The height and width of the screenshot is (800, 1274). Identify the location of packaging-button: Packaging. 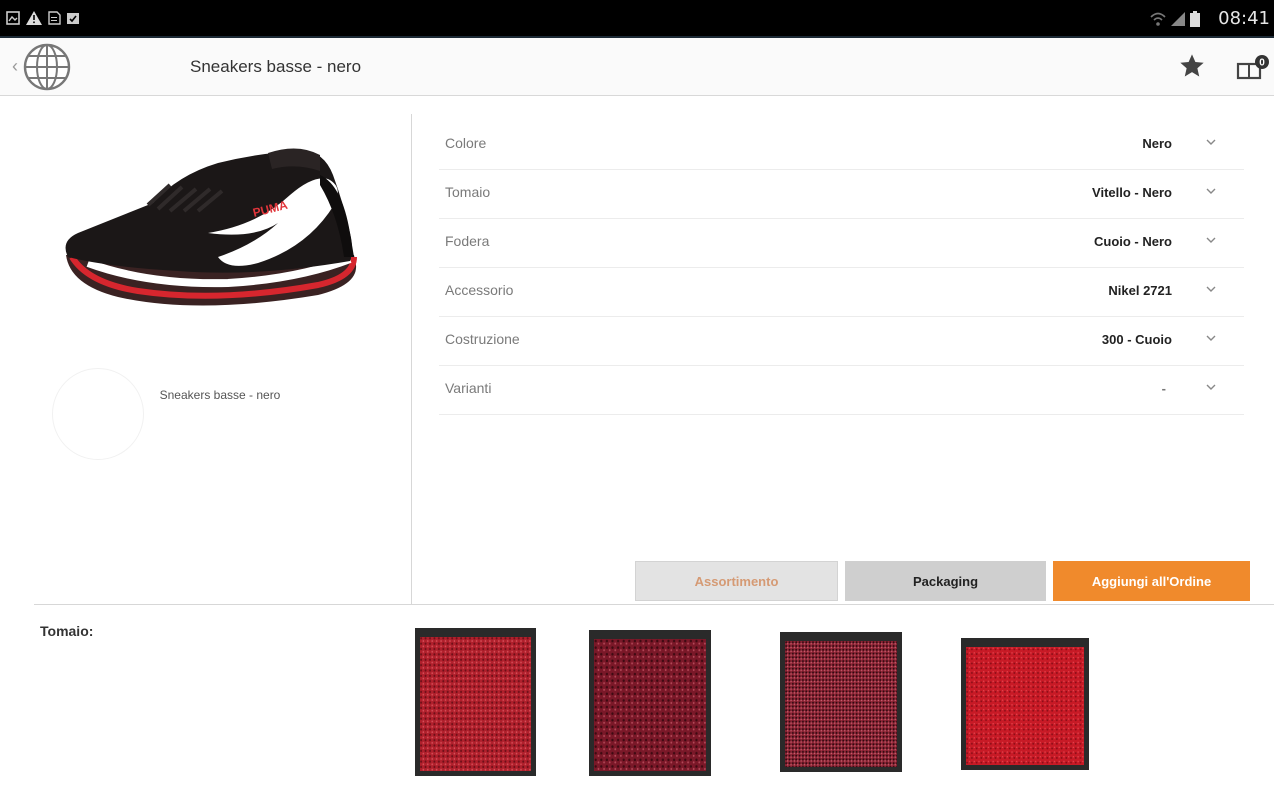
(945, 581).